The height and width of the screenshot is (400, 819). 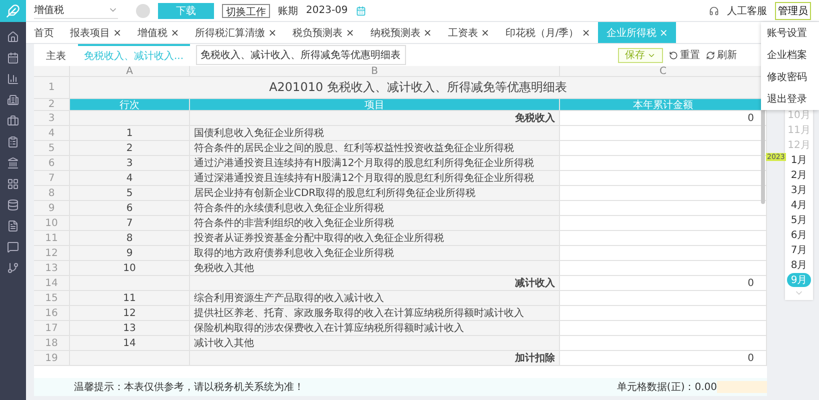 I want to click on table-cell: 11, so click(x=130, y=298).